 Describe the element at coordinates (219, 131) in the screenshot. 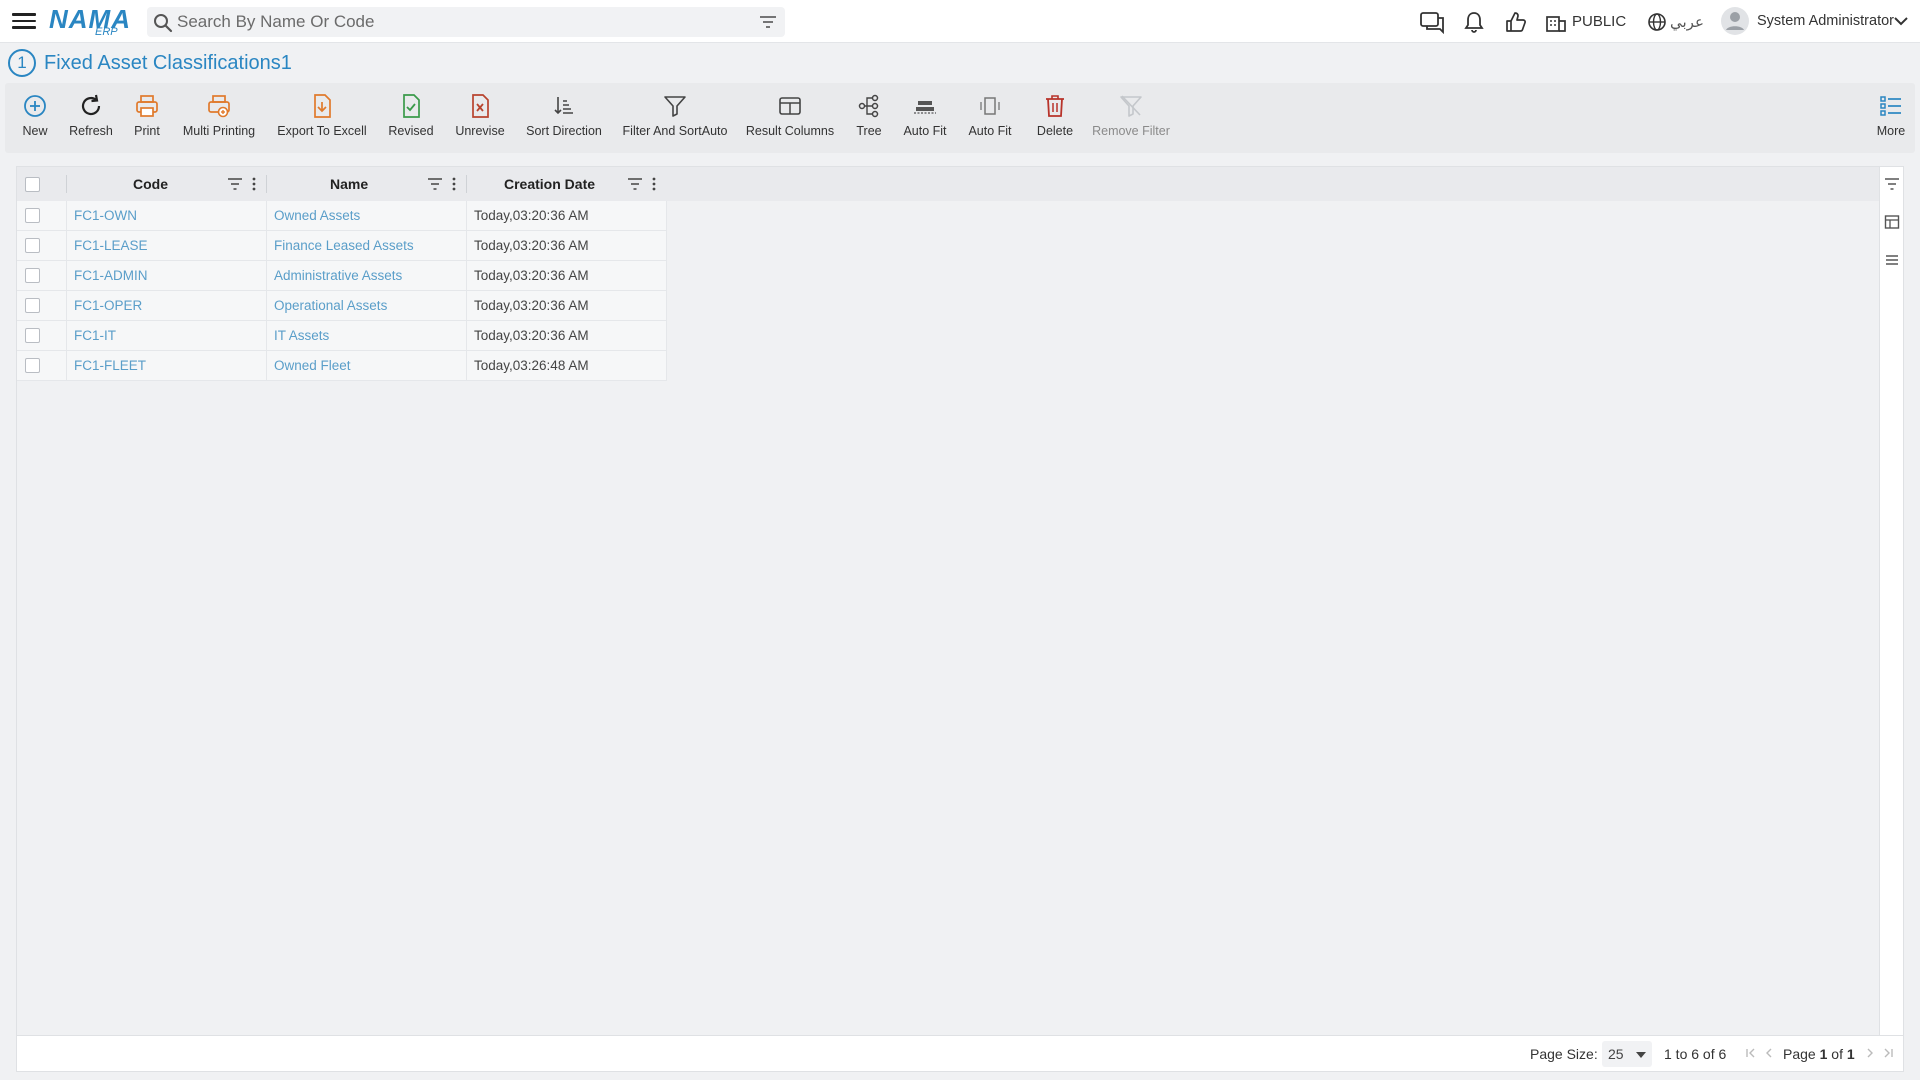

I see `multi-printing-label: Multi Printing` at that location.